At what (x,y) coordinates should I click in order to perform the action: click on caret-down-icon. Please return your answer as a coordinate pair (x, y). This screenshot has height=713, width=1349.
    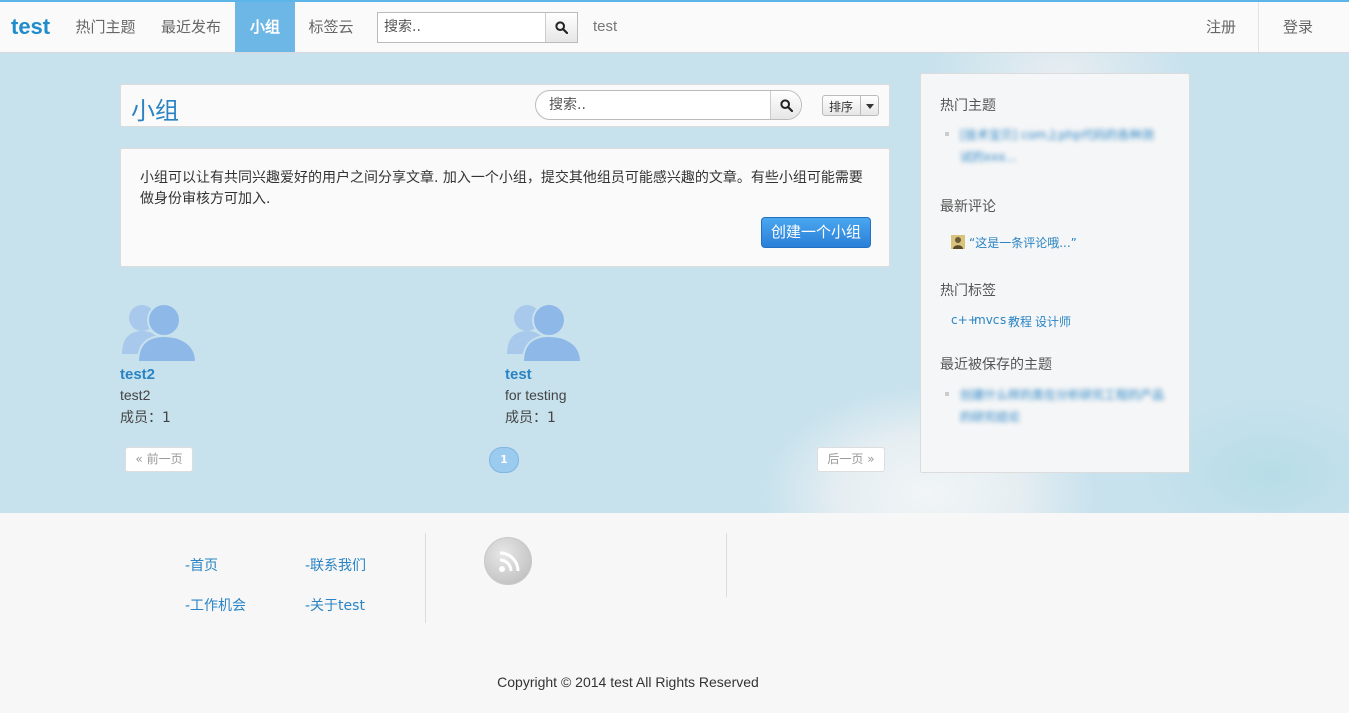
    Looking at the image, I should click on (870, 106).